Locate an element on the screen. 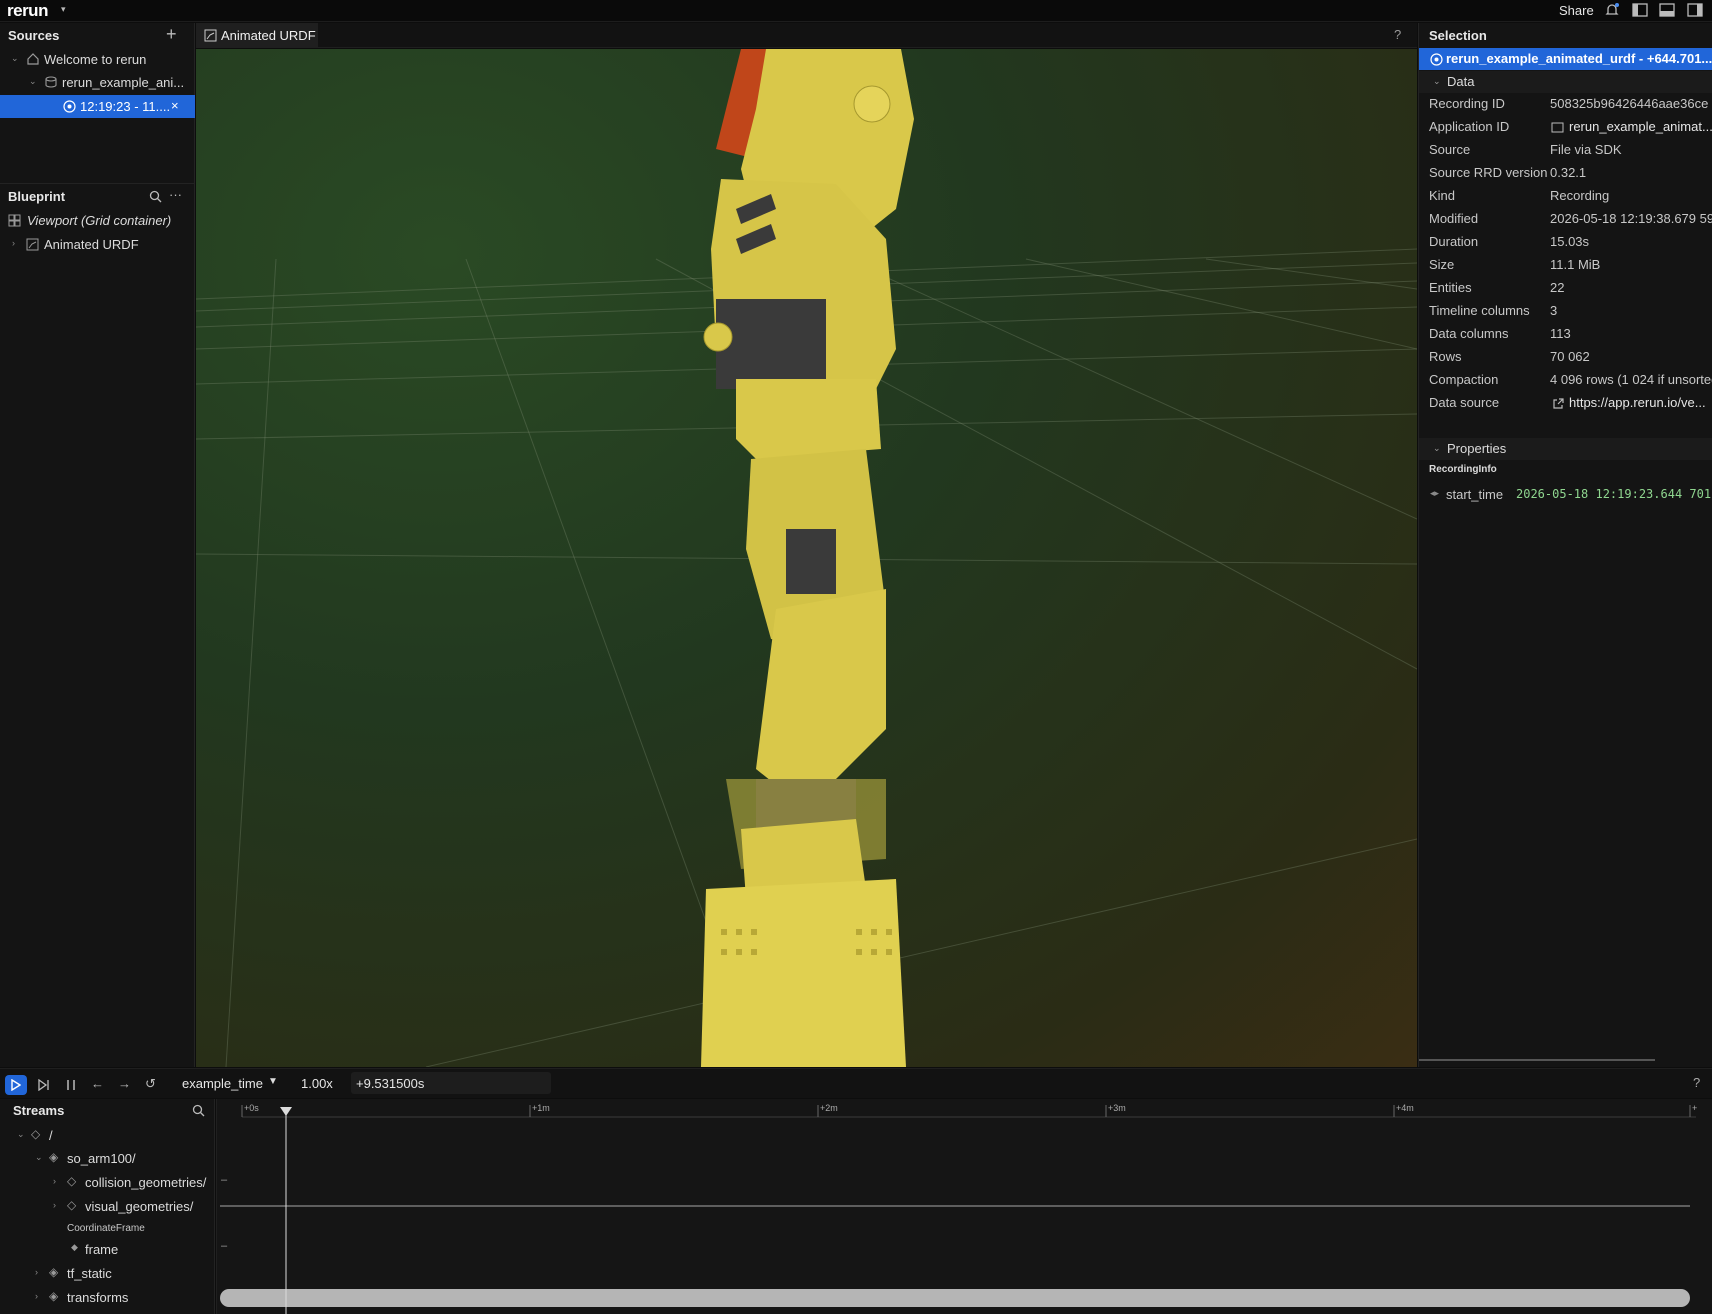 The image size is (1712, 1314). bottom-panel-toggle-icon is located at coordinates (1667, 10).